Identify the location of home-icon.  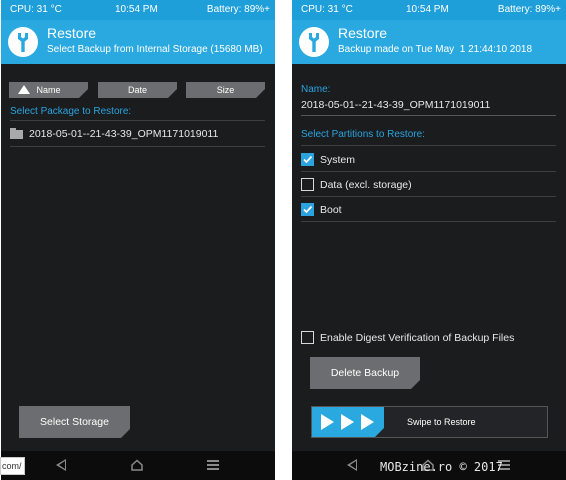
(137, 465).